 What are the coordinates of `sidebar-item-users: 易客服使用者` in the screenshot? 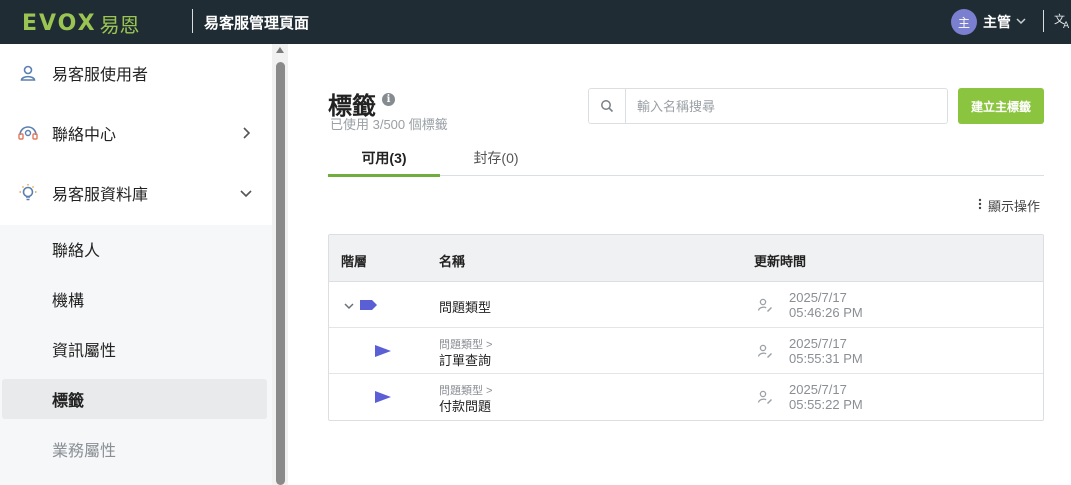 It's located at (136, 73).